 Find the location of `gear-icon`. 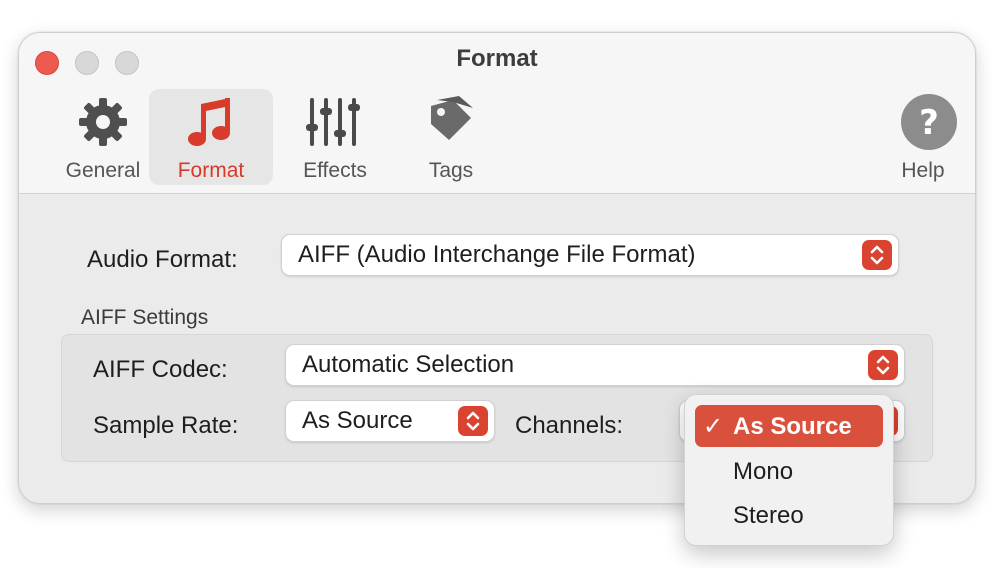

gear-icon is located at coordinates (103, 122).